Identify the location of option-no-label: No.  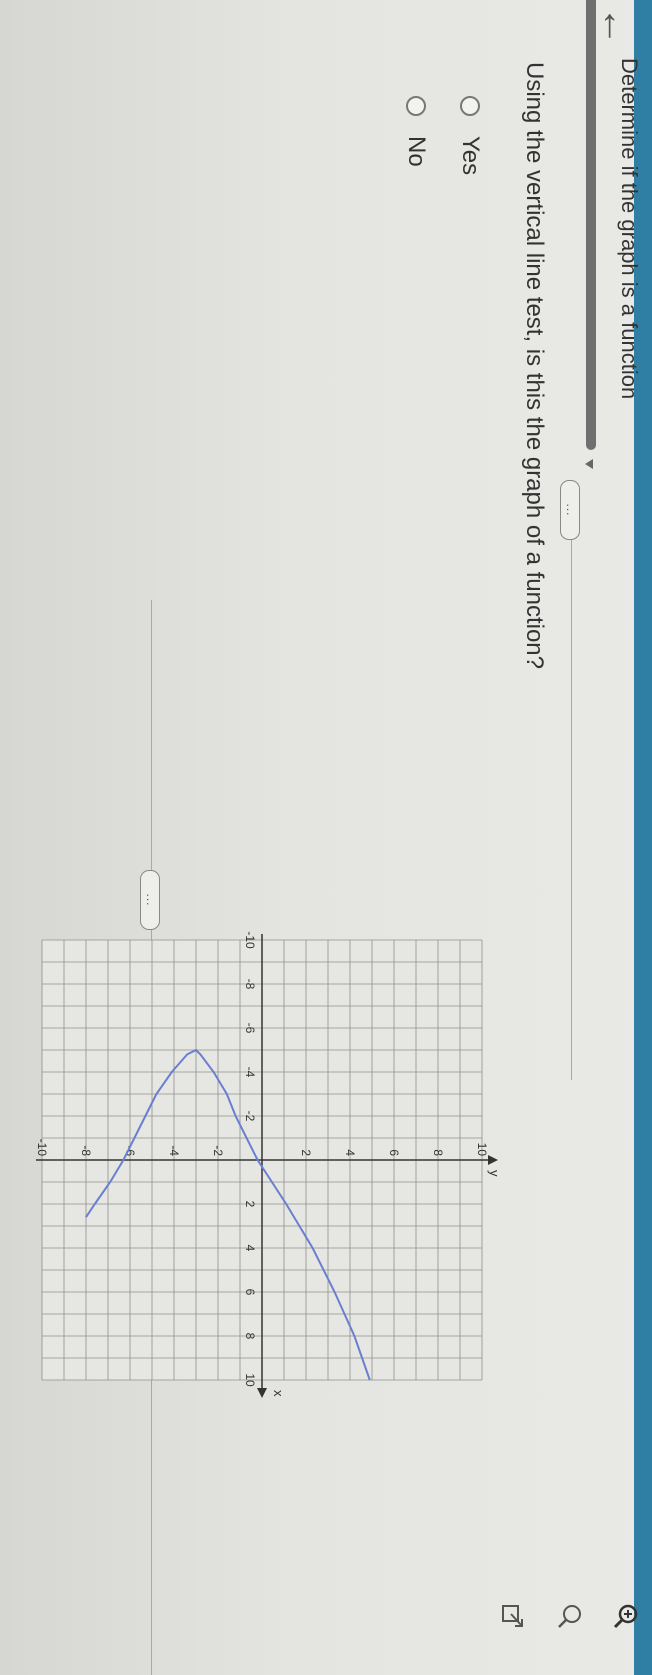
(416, 151).